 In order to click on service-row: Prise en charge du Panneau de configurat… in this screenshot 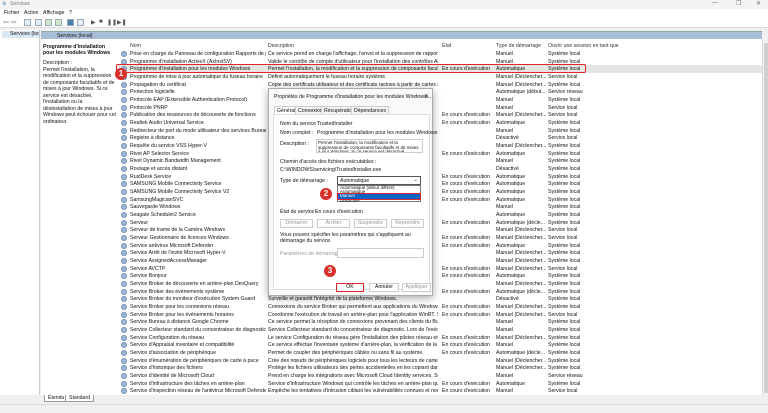, I will do `click(440, 54)`.